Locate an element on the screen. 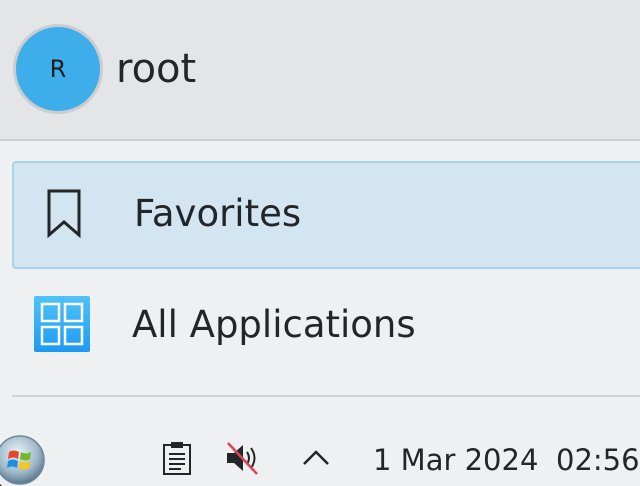 The image size is (640, 486). footer-divider is located at coordinates (326, 396).